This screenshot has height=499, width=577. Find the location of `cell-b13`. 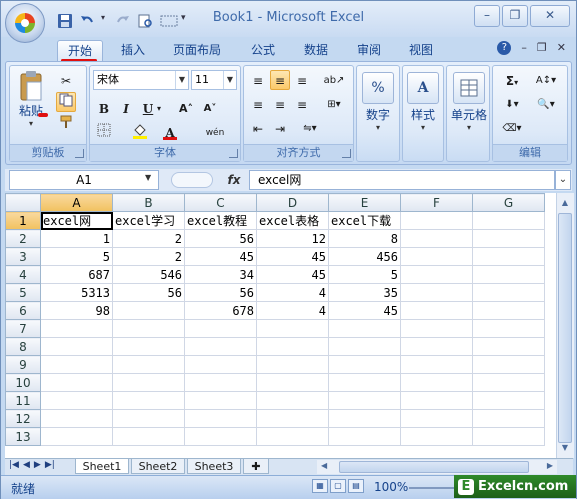

cell-b13 is located at coordinates (148, 436).